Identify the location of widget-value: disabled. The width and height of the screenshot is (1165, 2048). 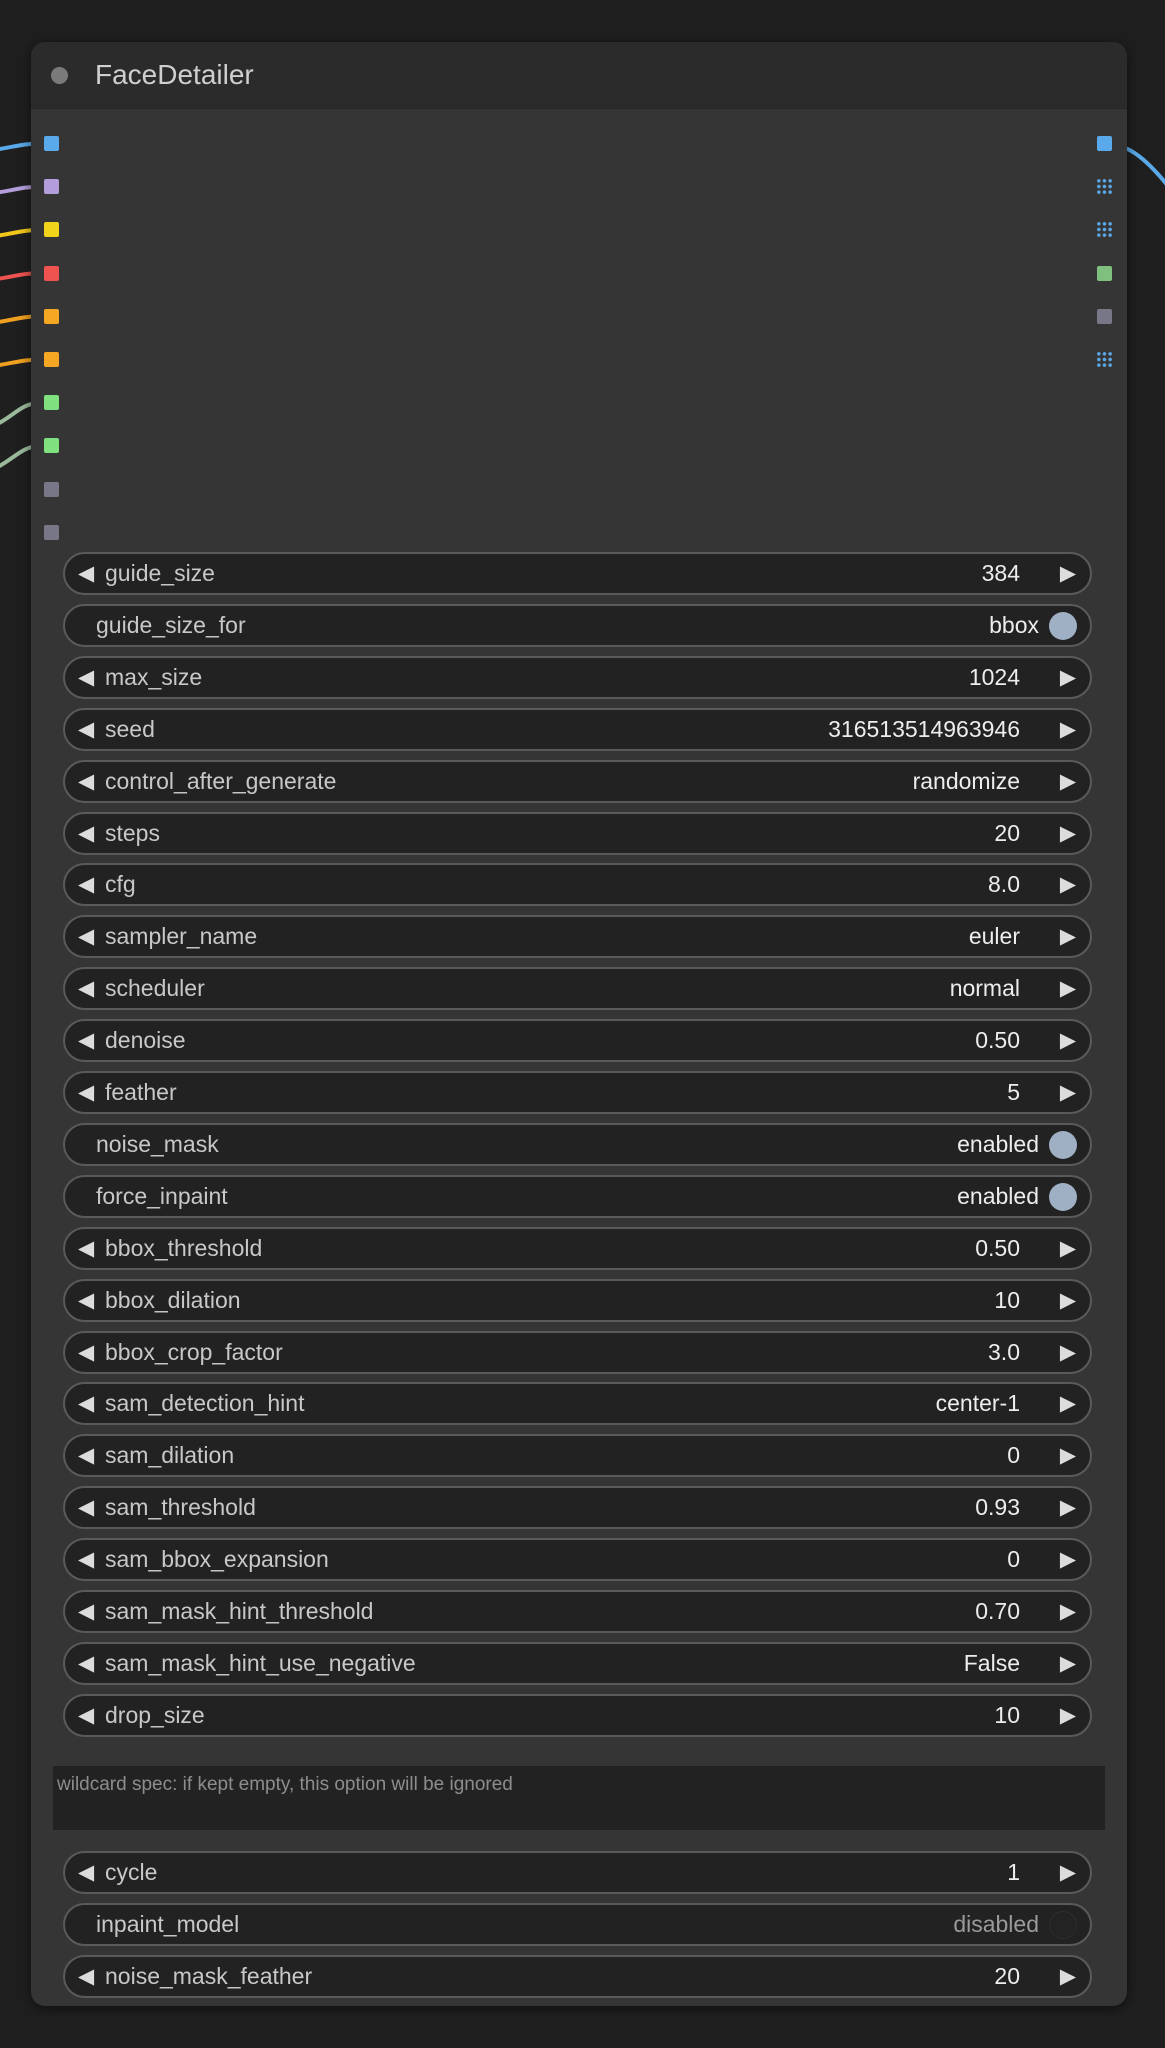
(996, 1924).